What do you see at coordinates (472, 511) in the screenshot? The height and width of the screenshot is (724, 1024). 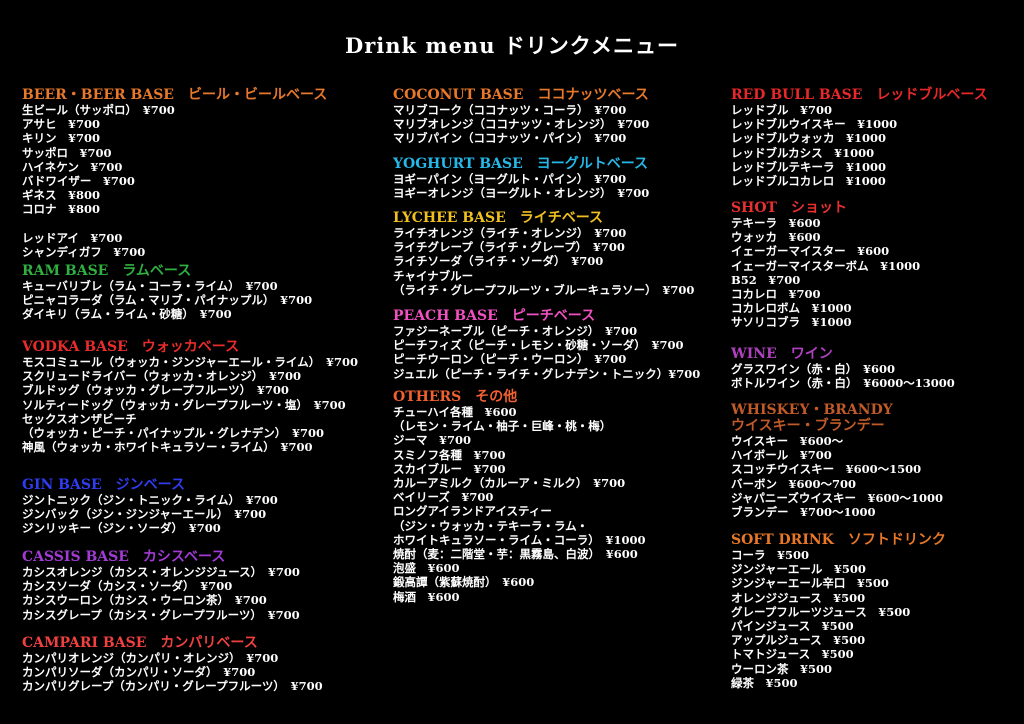 I see `menu-item: ロングアイランドアイスティー` at bounding box center [472, 511].